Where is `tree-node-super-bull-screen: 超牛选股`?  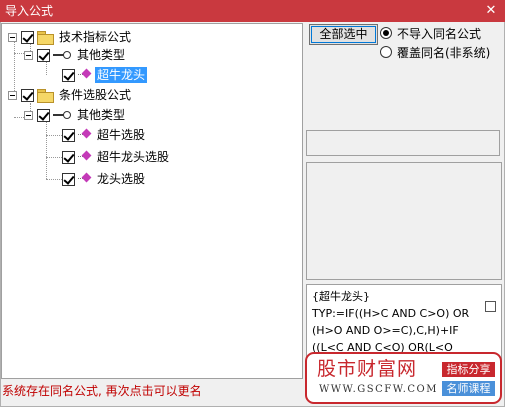 tree-node-super-bull-screen: 超牛选股 is located at coordinates (104, 135).